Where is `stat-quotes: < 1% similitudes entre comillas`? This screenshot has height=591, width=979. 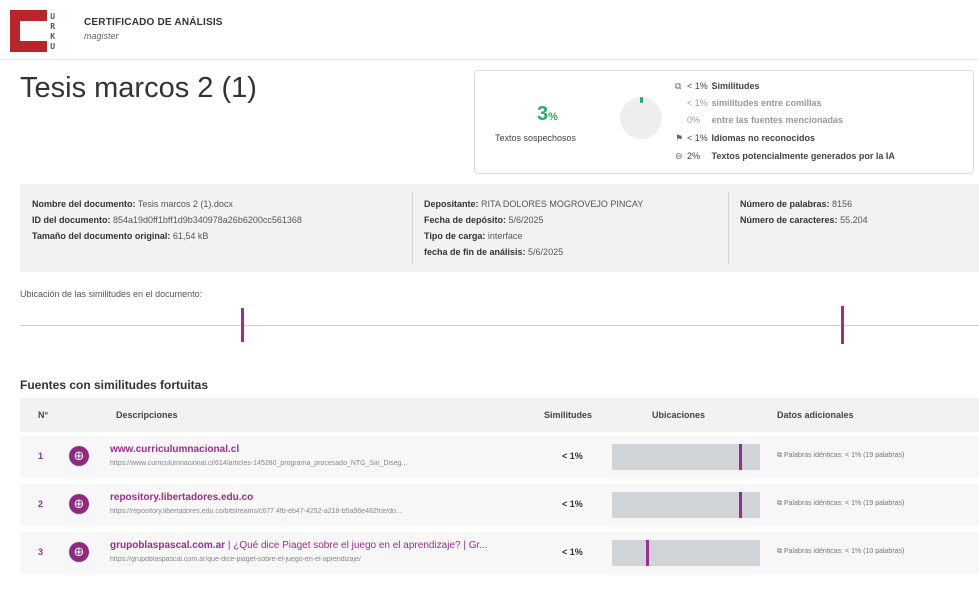 stat-quotes: < 1% similitudes entre comillas is located at coordinates (748, 103).